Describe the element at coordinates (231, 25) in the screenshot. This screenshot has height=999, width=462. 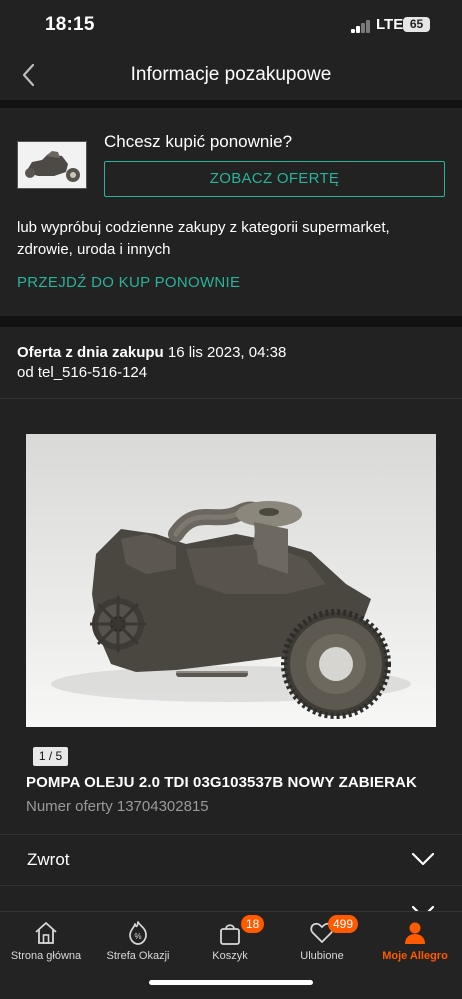
I see `status-bar: 18:15 LTE 65` at that location.